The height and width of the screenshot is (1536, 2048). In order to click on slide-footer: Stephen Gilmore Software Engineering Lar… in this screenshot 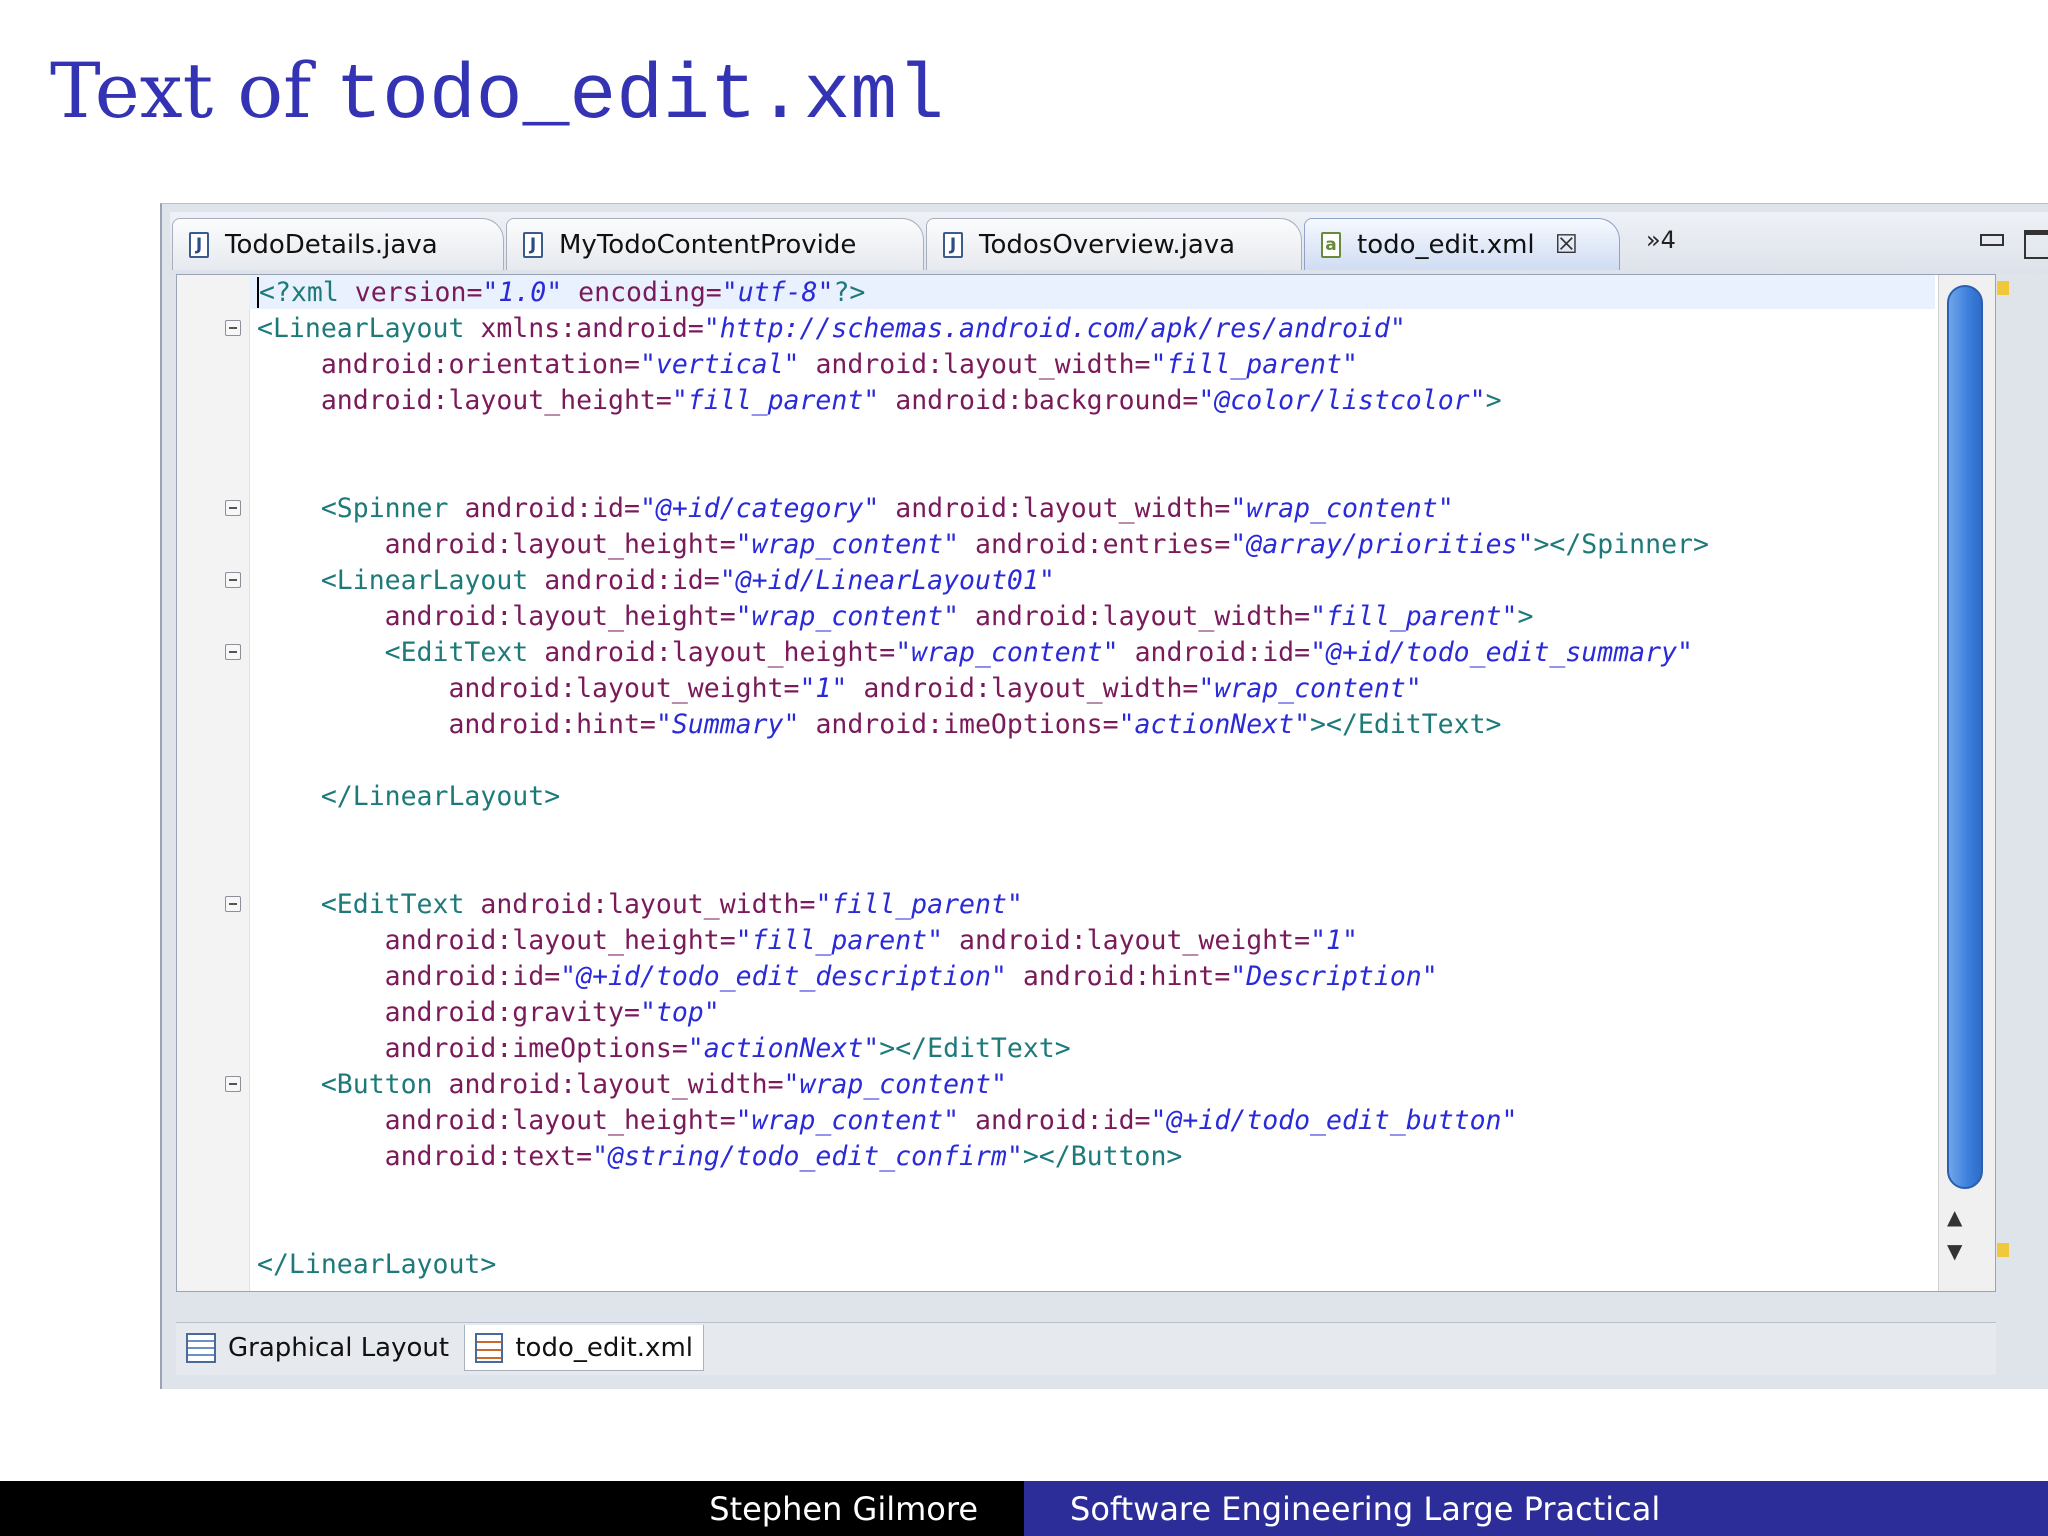, I will do `click(1024, 1508)`.